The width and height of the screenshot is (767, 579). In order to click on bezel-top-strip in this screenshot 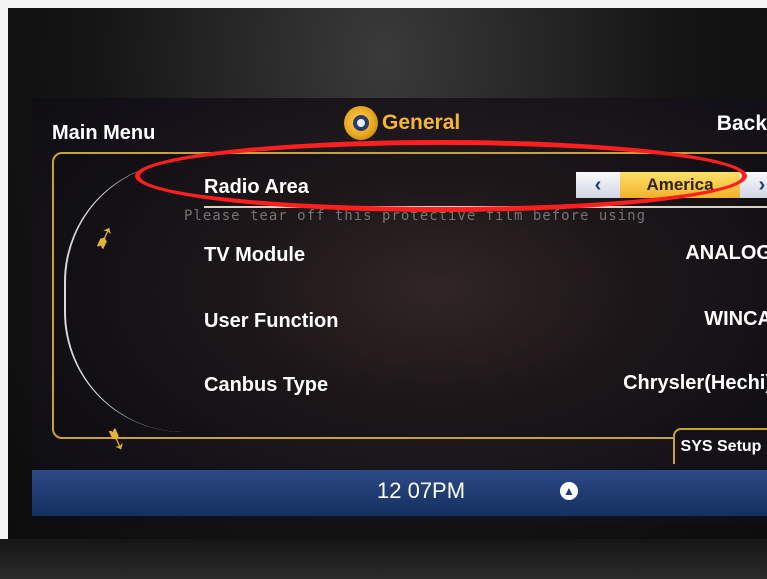, I will do `click(383, 4)`.